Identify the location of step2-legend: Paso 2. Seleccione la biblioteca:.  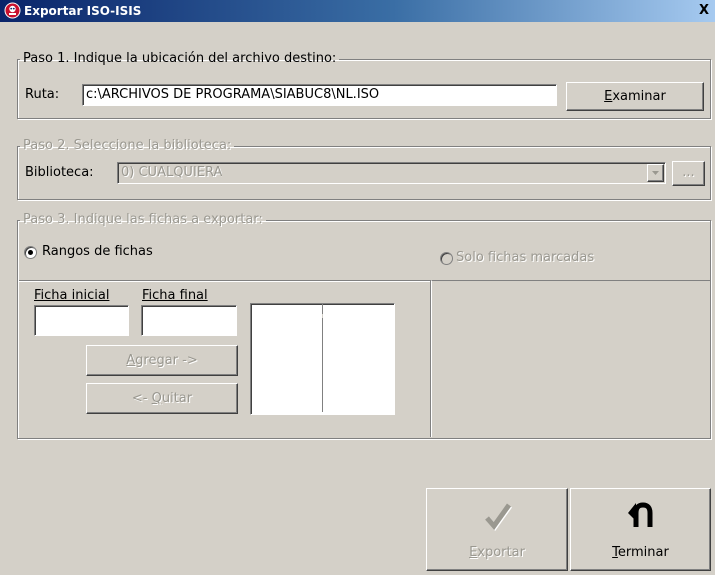
(127, 145).